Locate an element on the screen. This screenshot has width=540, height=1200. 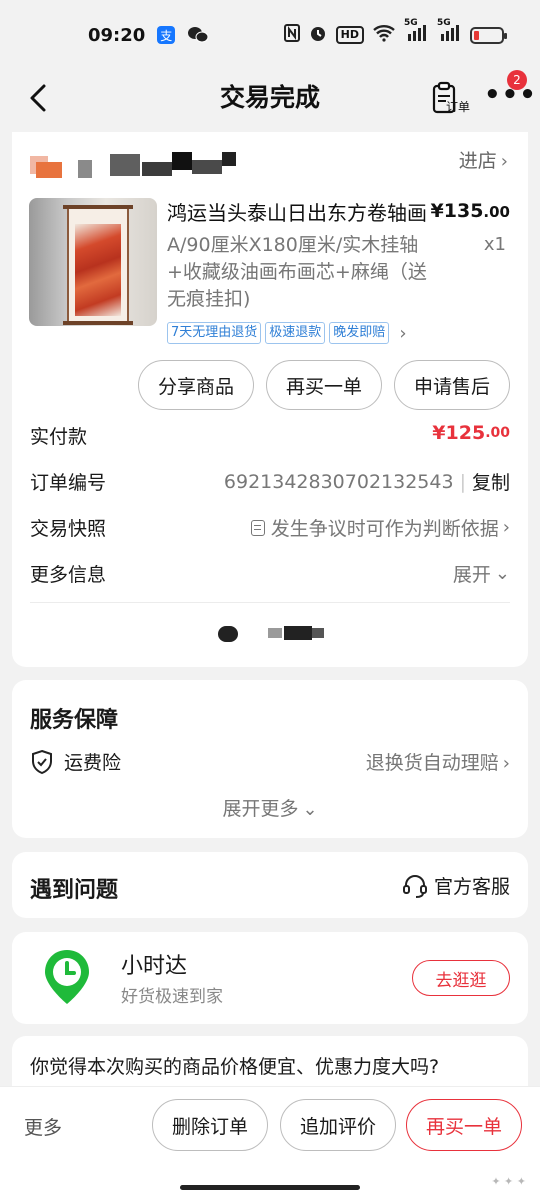
tag-late-compensation: 晚发即赔 is located at coordinates (359, 333).